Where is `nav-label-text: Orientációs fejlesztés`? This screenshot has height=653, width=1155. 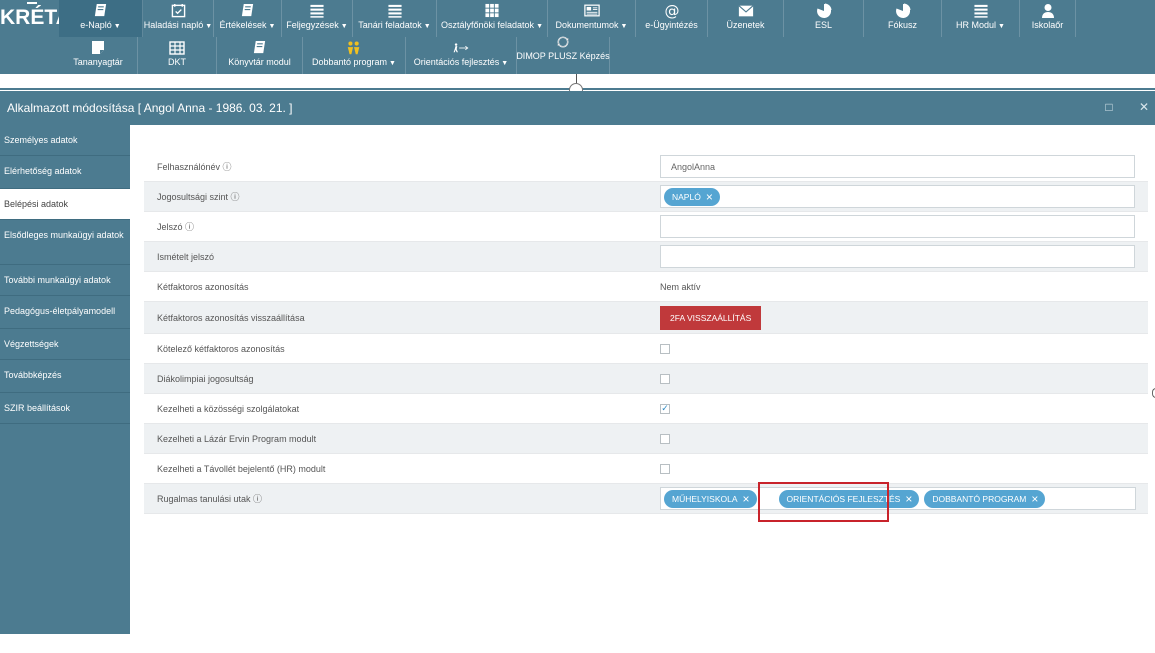 nav-label-text: Orientációs fejlesztés is located at coordinates (456, 62).